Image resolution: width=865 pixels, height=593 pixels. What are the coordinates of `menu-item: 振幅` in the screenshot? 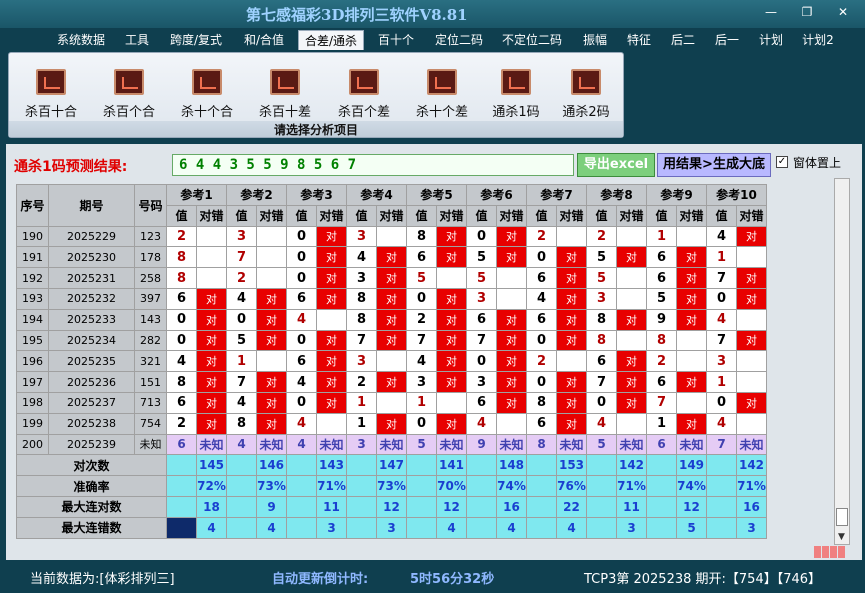 It's located at (595, 40).